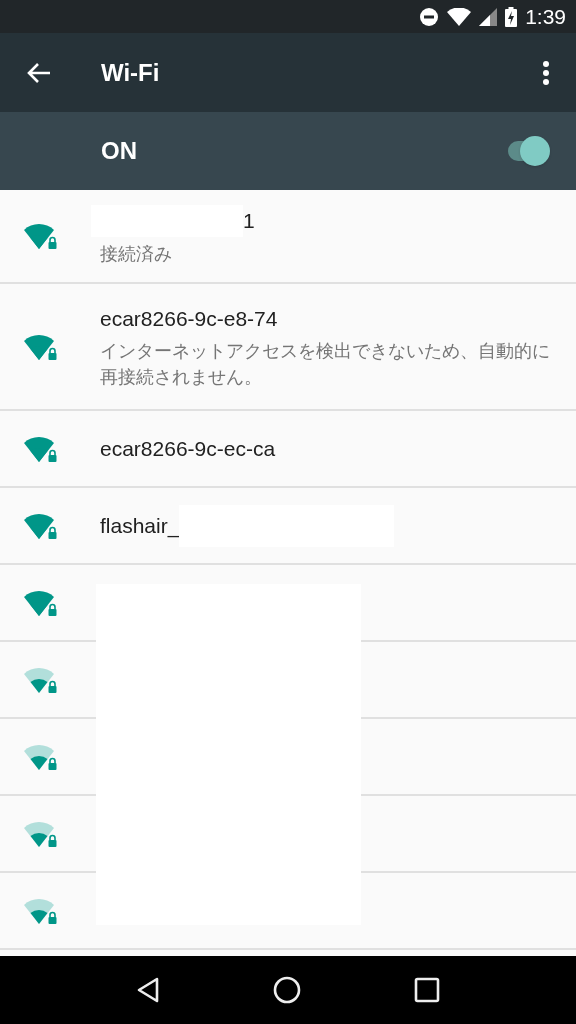 This screenshot has width=576, height=1024. I want to click on network-name: flashair_, so click(140, 526).